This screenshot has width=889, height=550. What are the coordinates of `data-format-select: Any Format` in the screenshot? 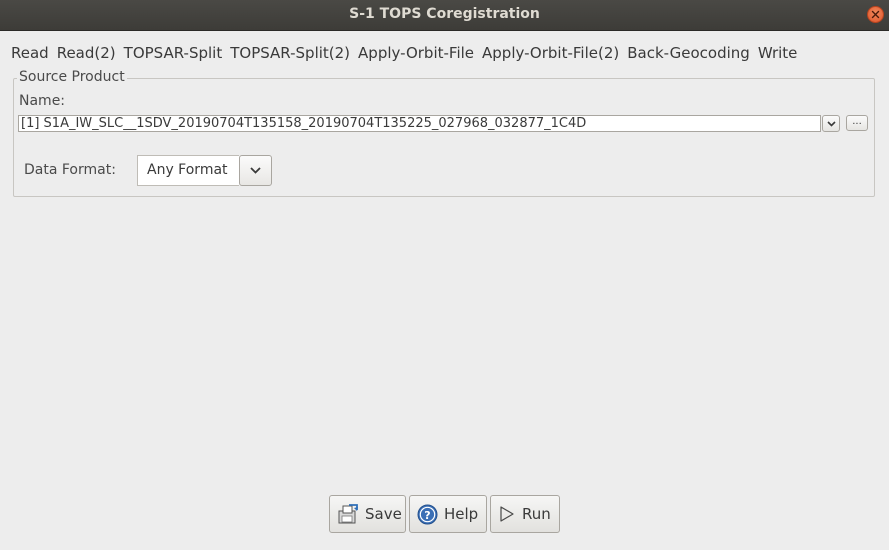 It's located at (188, 170).